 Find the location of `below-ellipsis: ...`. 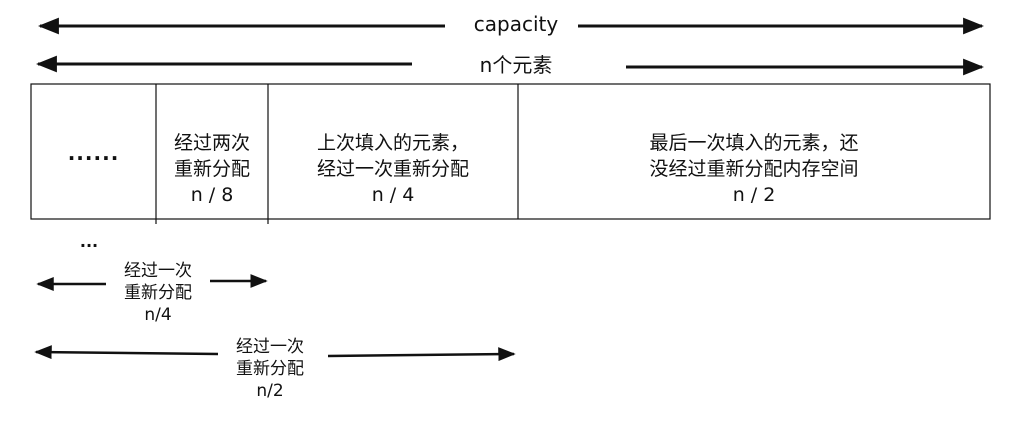

below-ellipsis: ... is located at coordinates (89, 242).